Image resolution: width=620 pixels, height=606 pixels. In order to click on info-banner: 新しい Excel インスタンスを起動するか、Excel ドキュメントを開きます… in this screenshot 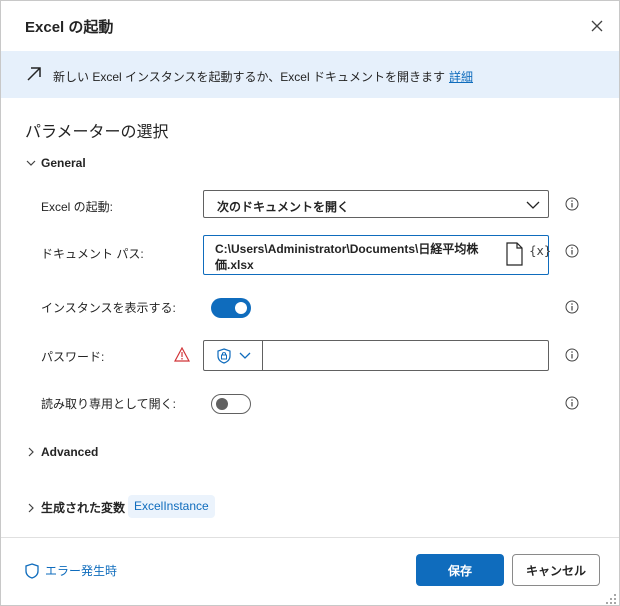, I will do `click(310, 74)`.